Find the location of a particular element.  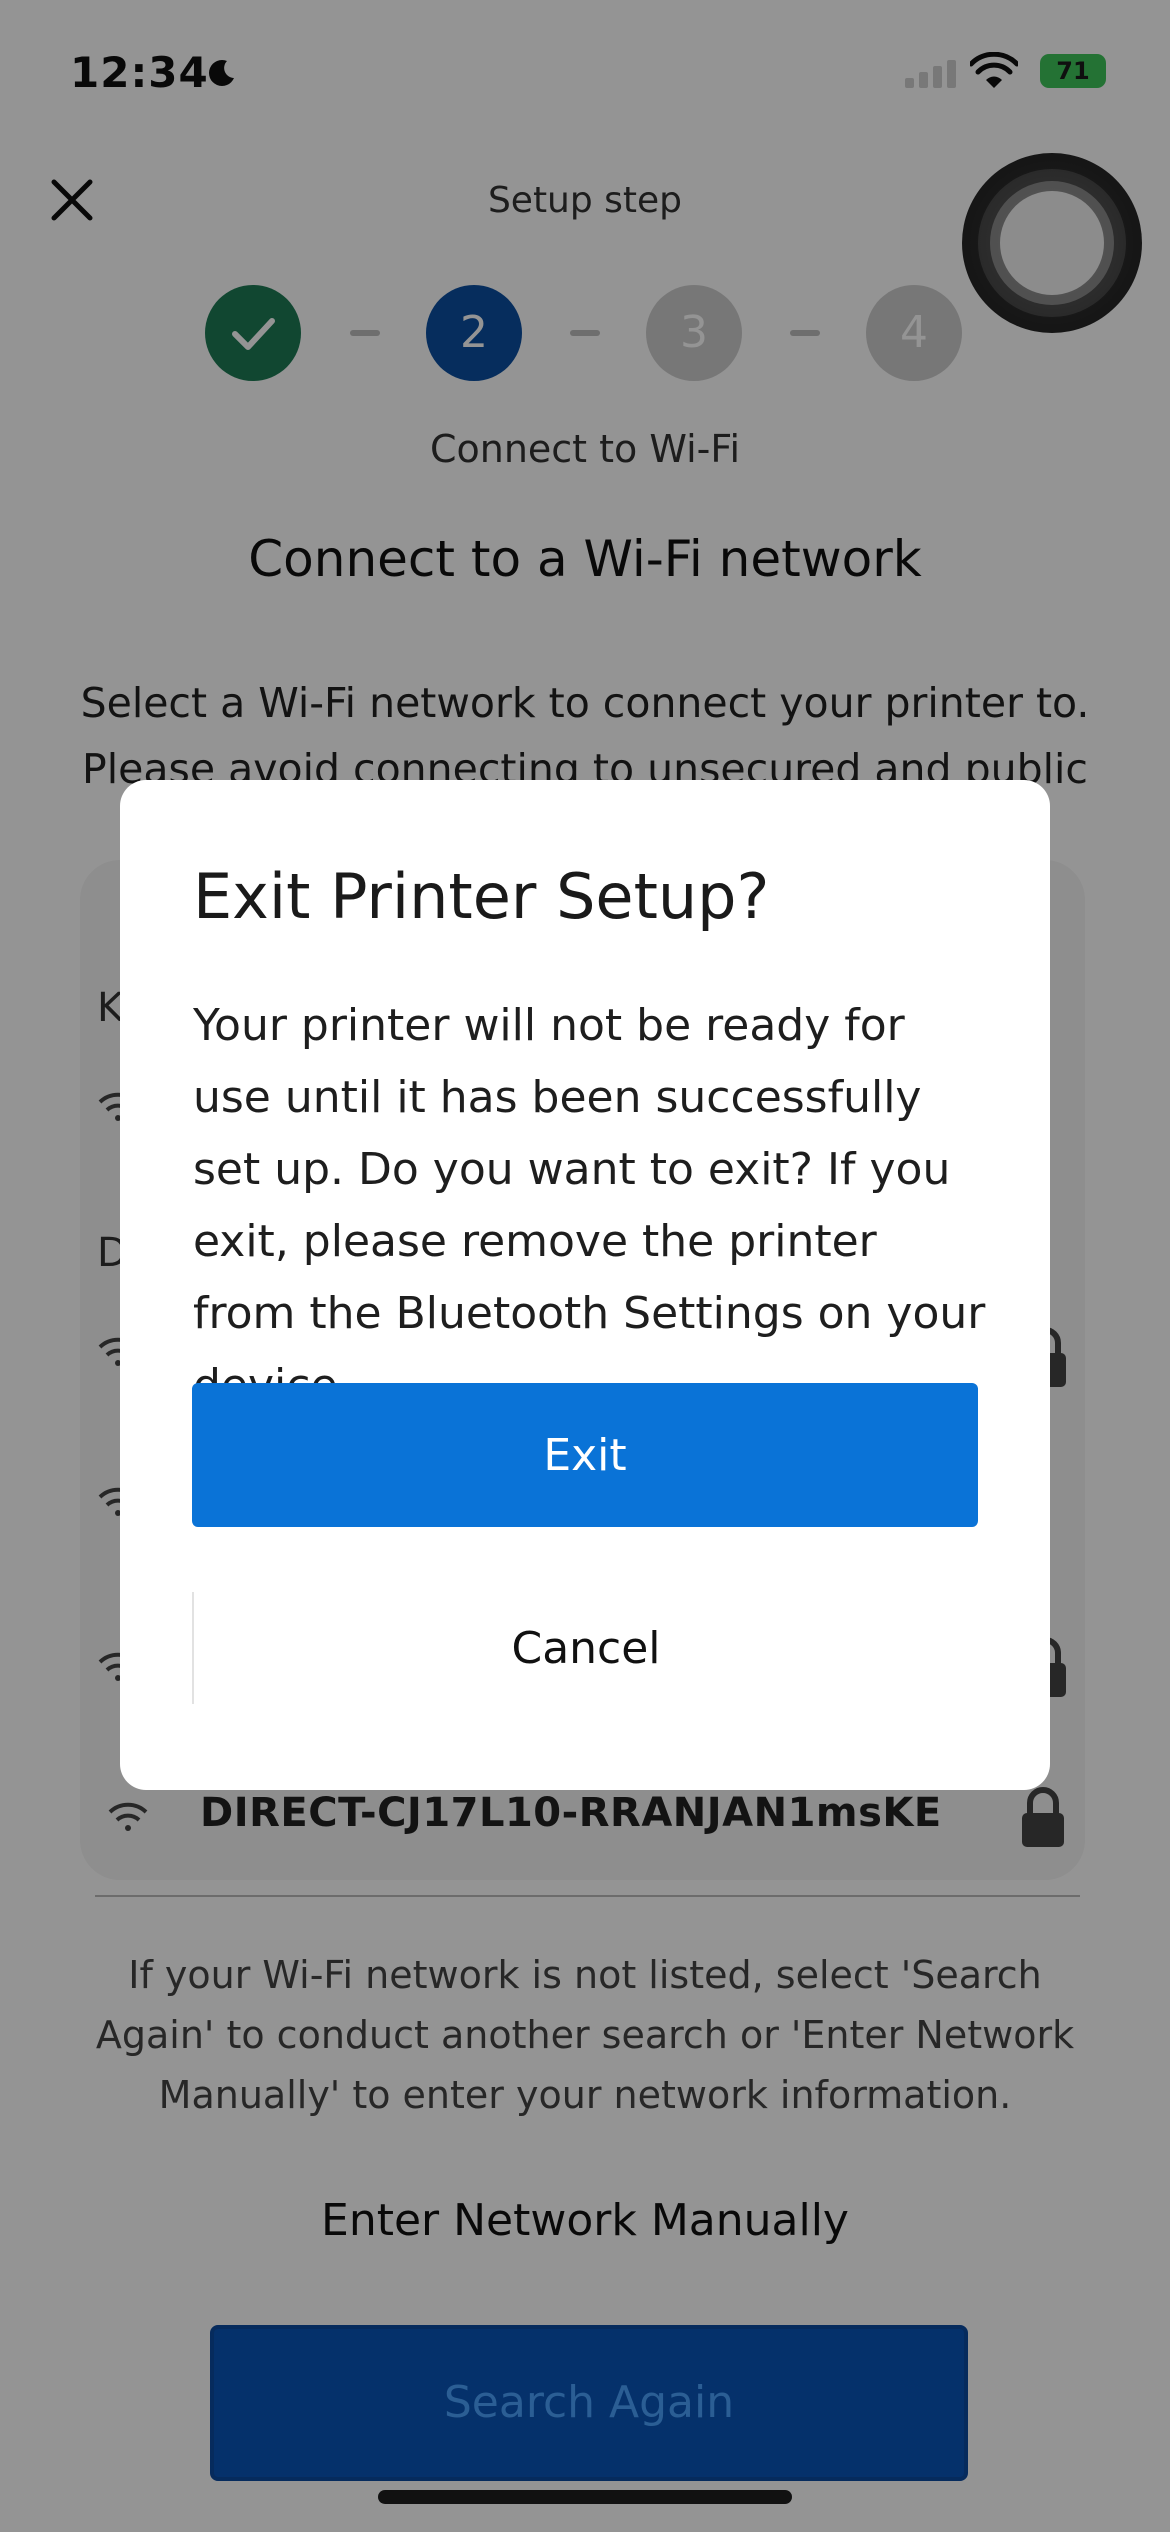

dialog-title: Exit Printer Setup? is located at coordinates (481, 896).